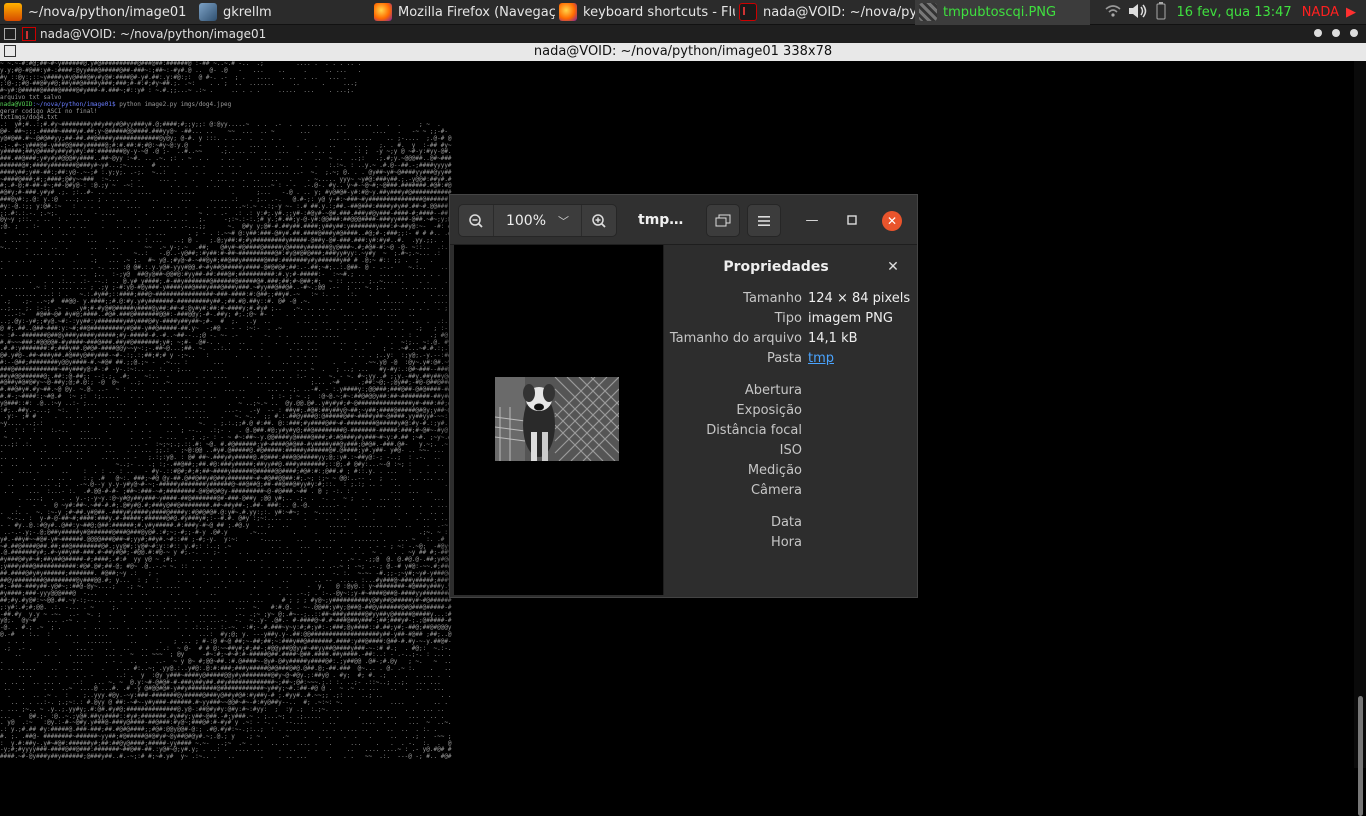  I want to click on terminal-header: nada@VOID: ~/nova/python/image01 338x78, so click(683, 52).